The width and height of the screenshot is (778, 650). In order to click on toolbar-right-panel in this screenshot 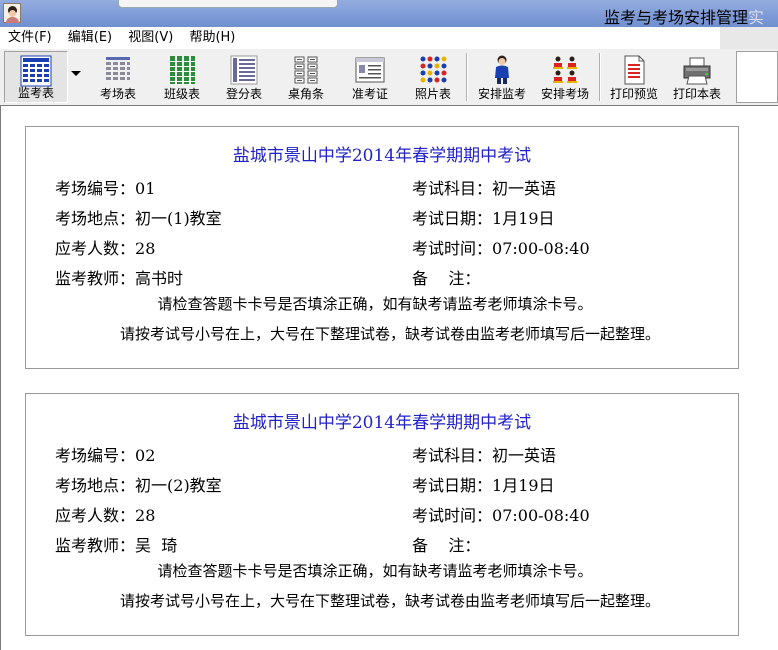, I will do `click(757, 77)`.